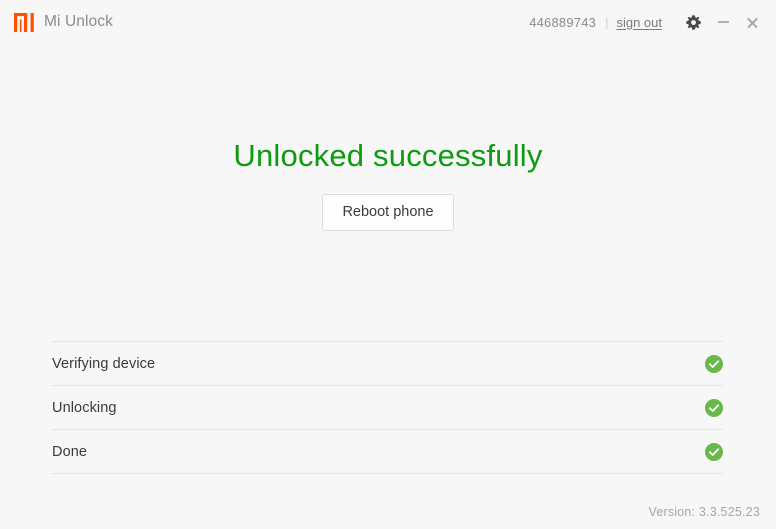 The height and width of the screenshot is (529, 776). What do you see at coordinates (752, 22) in the screenshot?
I see `close-icon` at bounding box center [752, 22].